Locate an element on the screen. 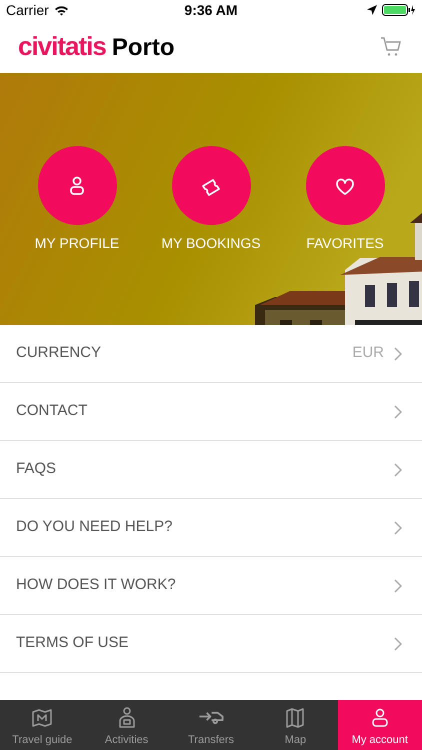 Image resolution: width=422 pixels, height=750 pixels. menu-label: TERMS OF USE is located at coordinates (73, 643).